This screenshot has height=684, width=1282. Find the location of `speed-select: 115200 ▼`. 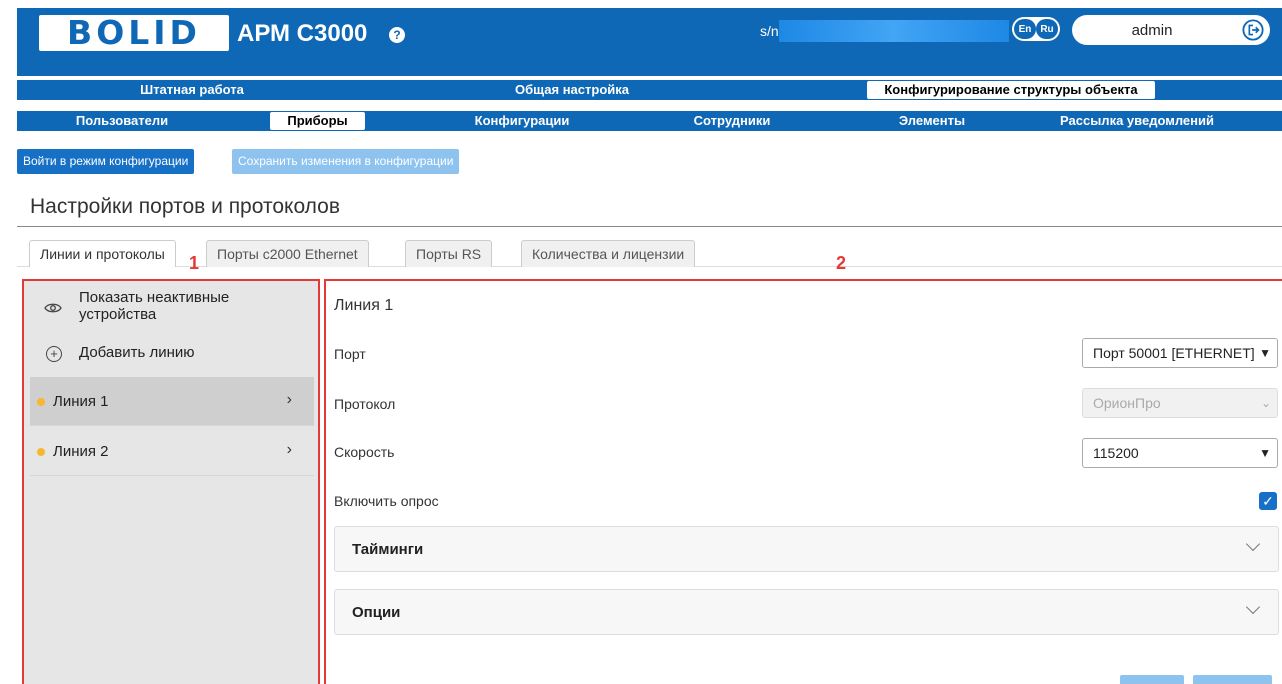

speed-select: 115200 ▼ is located at coordinates (1180, 453).